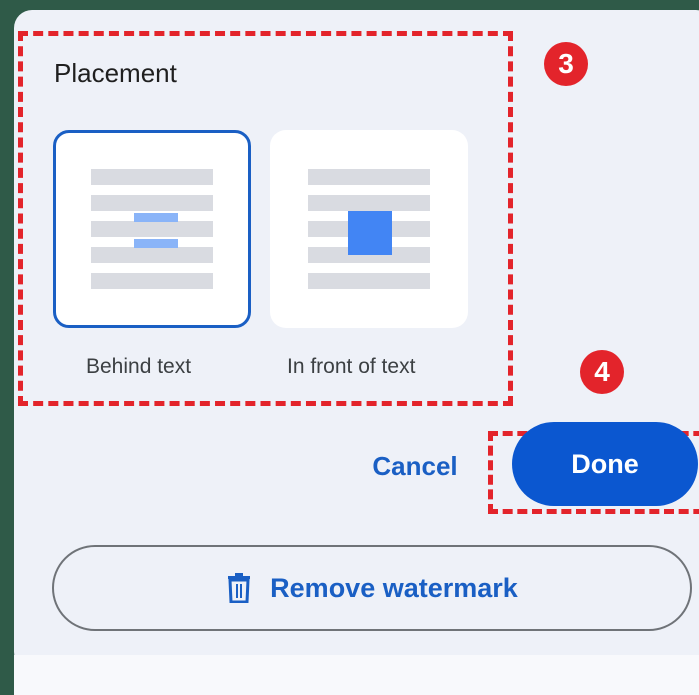  What do you see at coordinates (394, 587) in the screenshot?
I see `remove-watermark-label: Remove watermark` at bounding box center [394, 587].